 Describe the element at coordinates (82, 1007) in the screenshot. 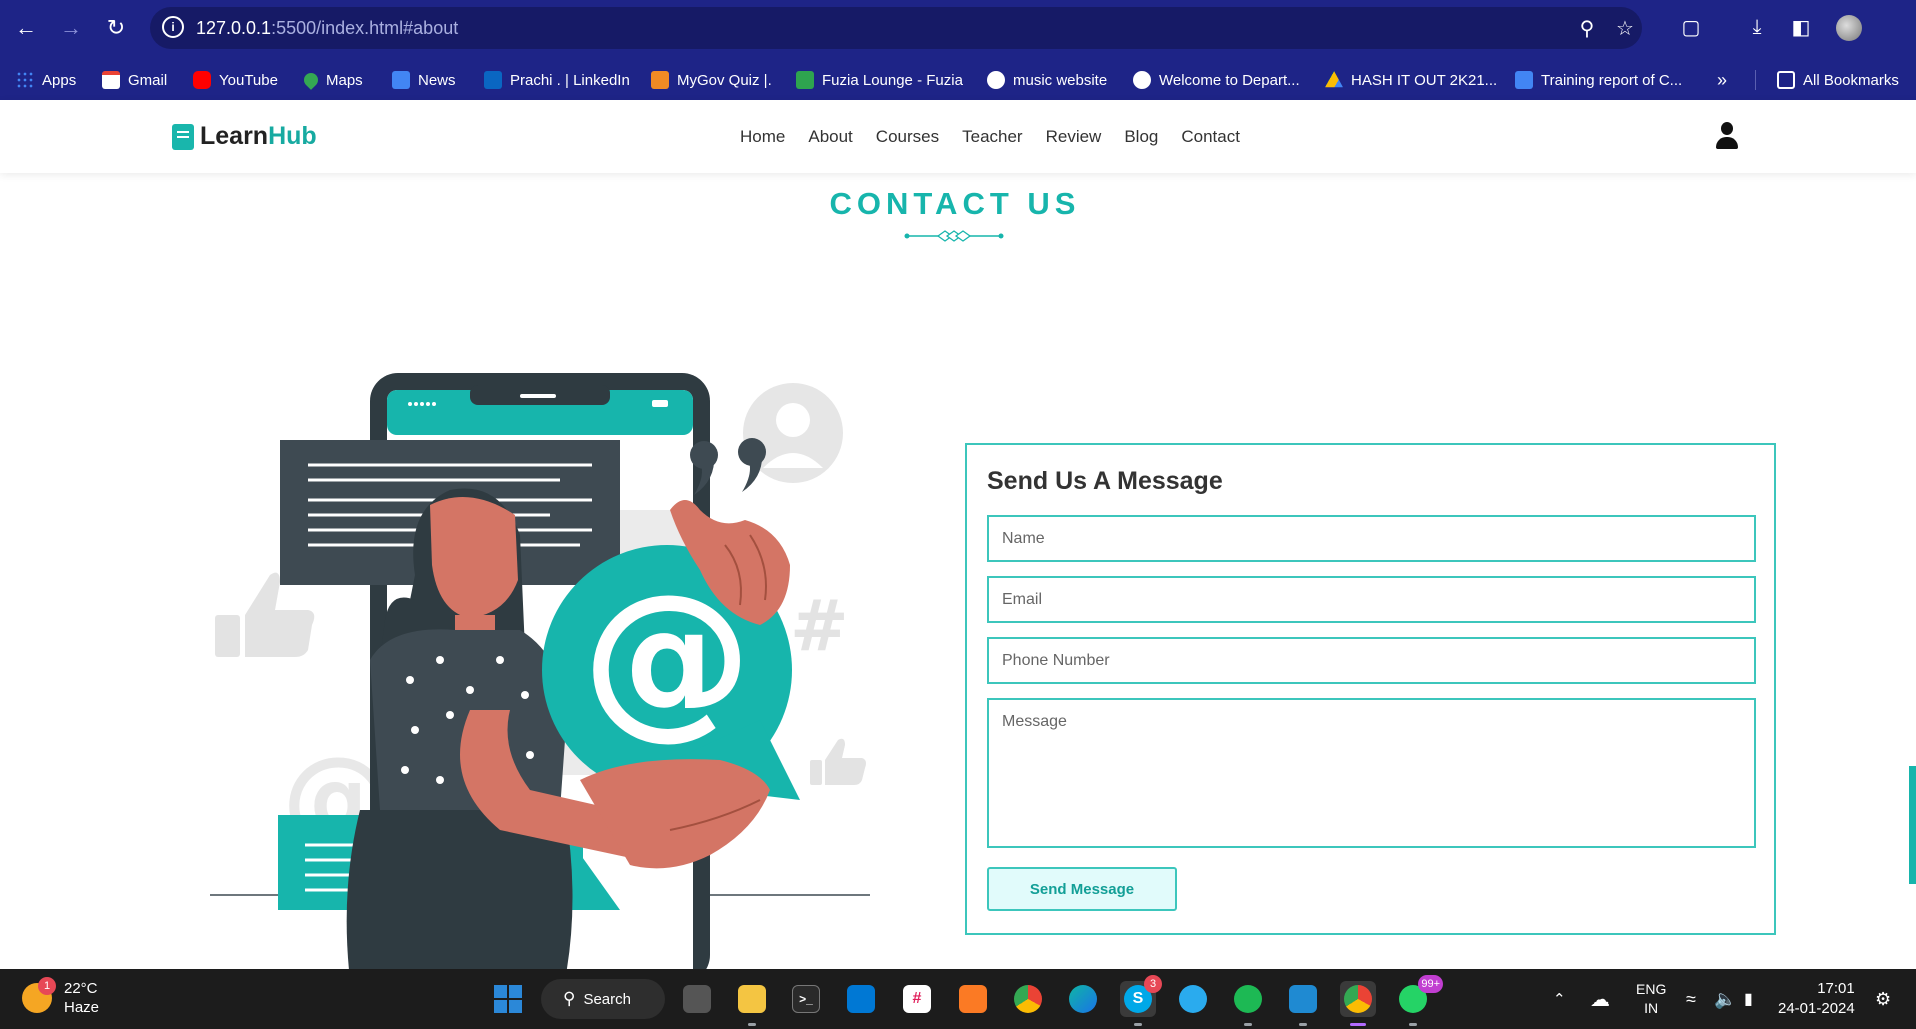

I see `weather-condition: Haze` at that location.